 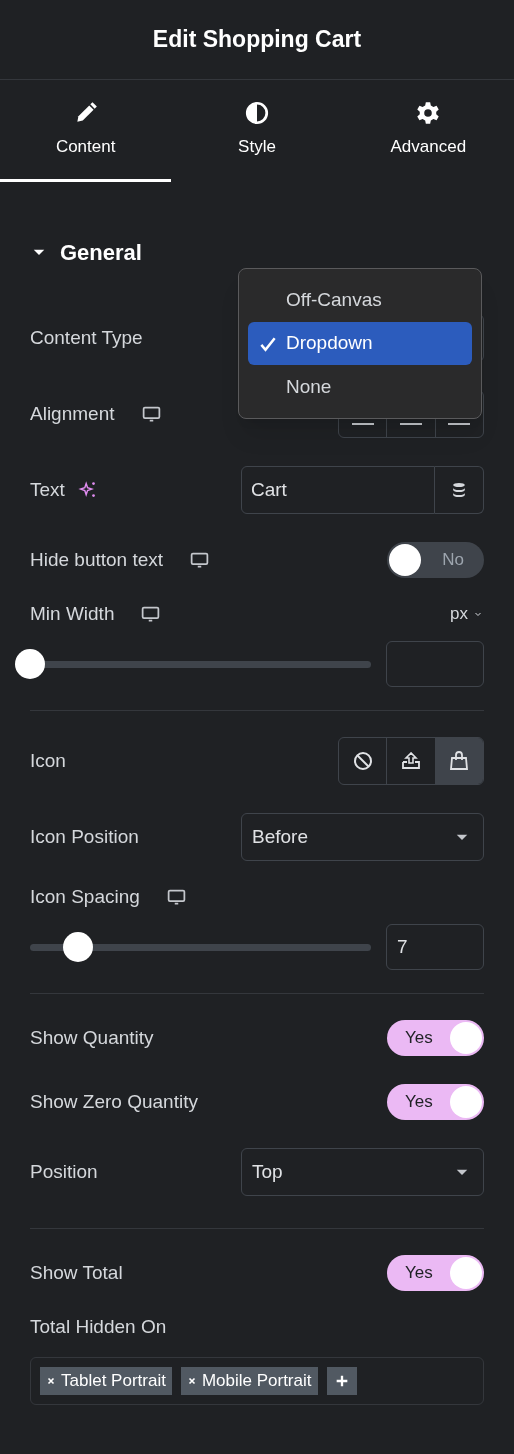 I want to click on section-header: General, so click(x=86, y=252).